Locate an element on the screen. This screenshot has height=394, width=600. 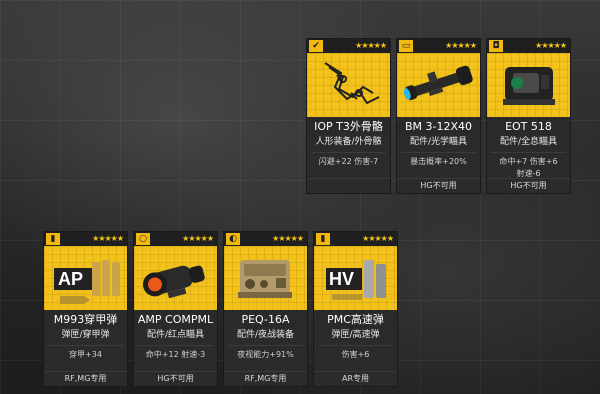
equipment-card-peq: ◐ ★★★★★ PEQ-16A 配件/夜战装备 夜视能力+91% RF,MG专用 is located at coordinates (265, 309).